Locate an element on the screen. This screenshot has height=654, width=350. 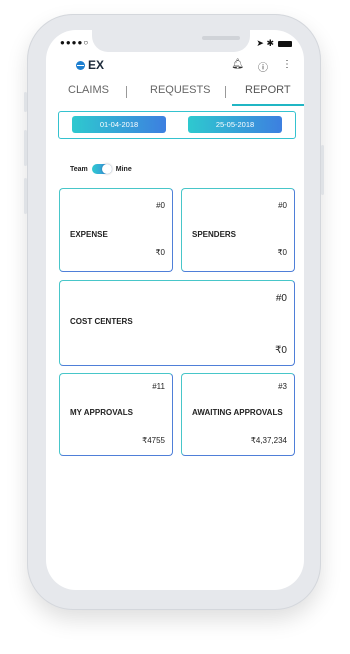
my-approvals-count: #11 is located at coordinates (158, 386).